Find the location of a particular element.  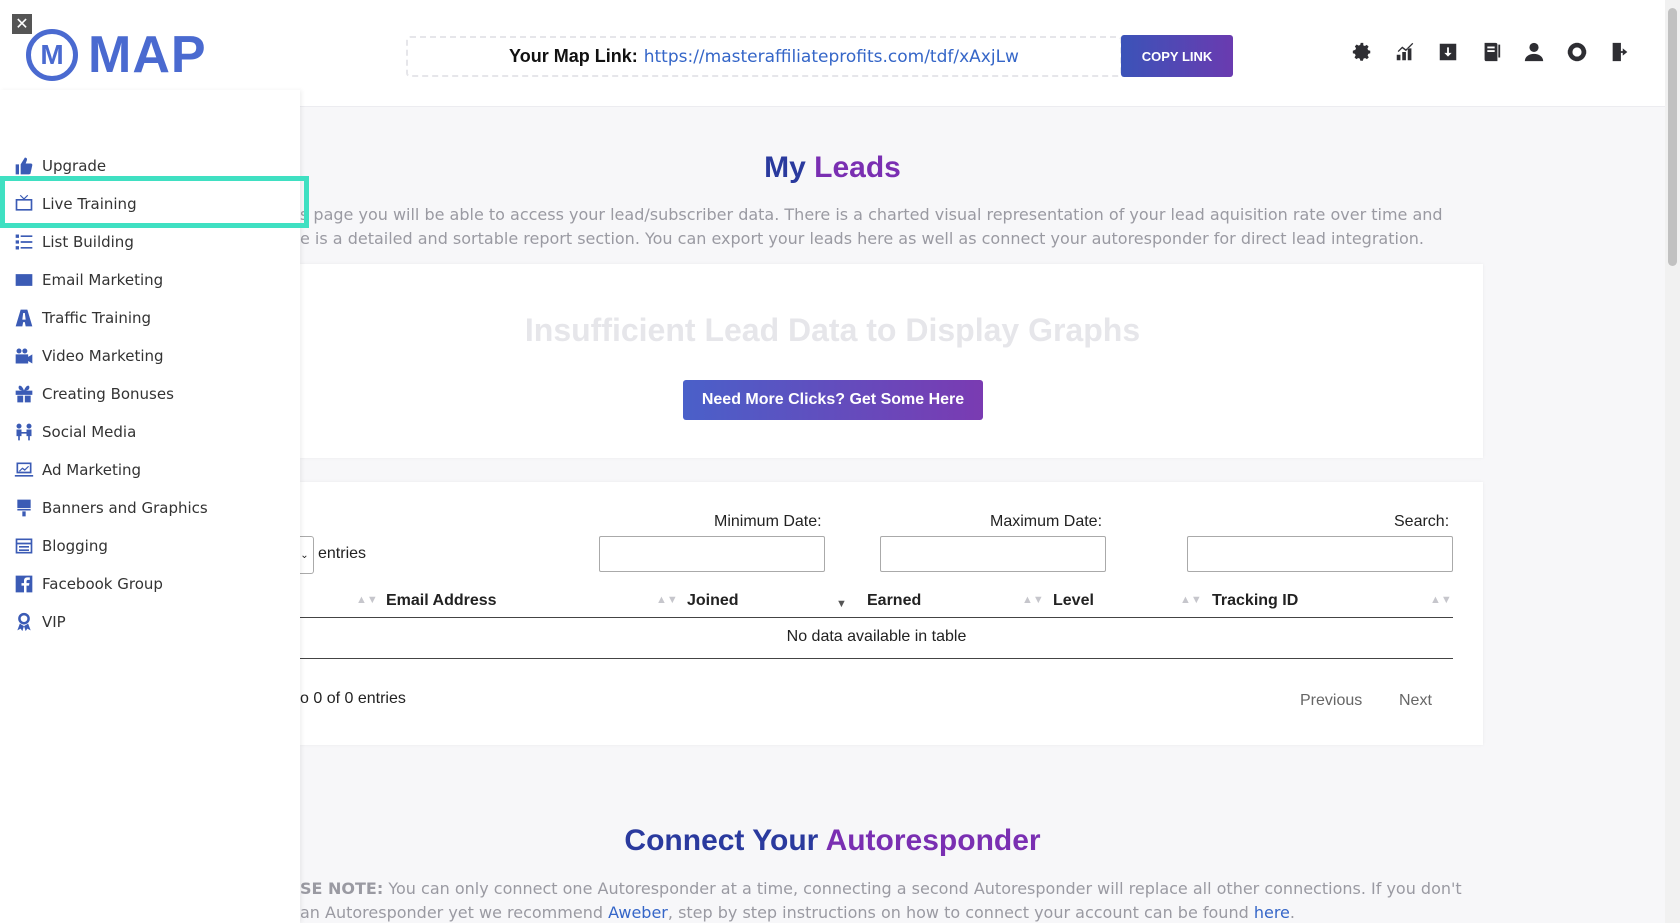

page-title: My Leads is located at coordinates (832, 168).